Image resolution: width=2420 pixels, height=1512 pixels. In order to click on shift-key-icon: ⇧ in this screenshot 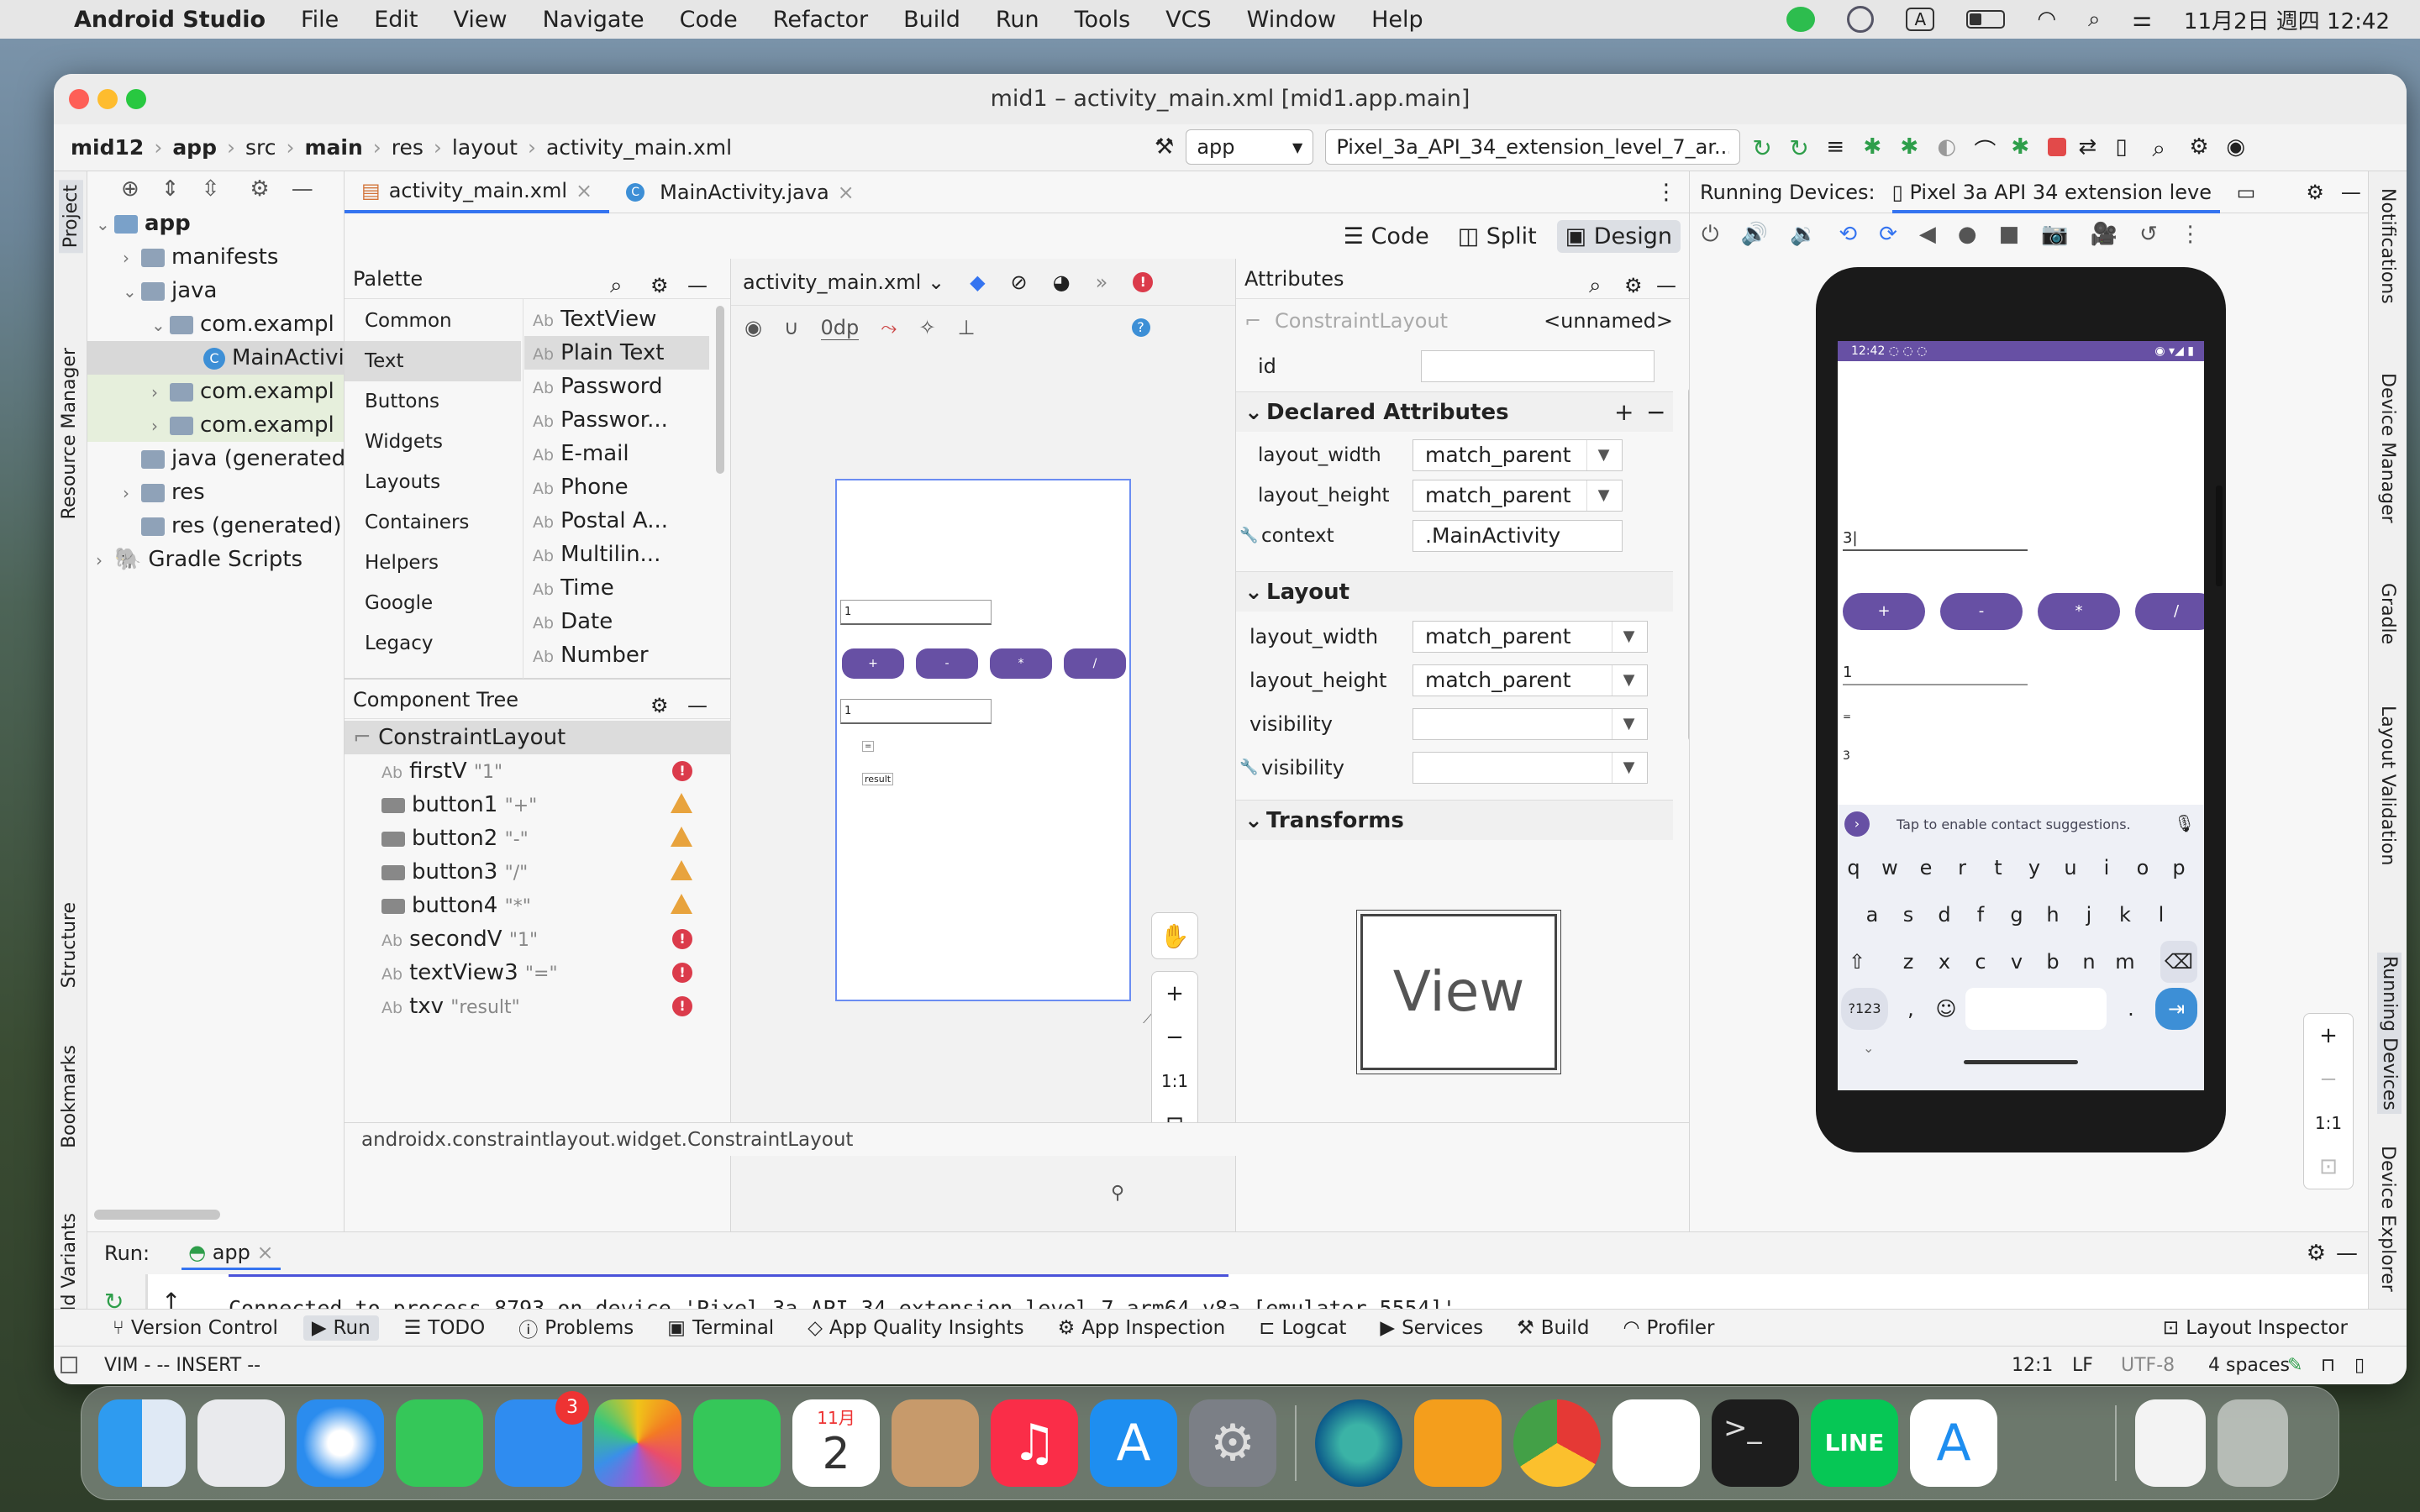, I will do `click(1857, 962)`.